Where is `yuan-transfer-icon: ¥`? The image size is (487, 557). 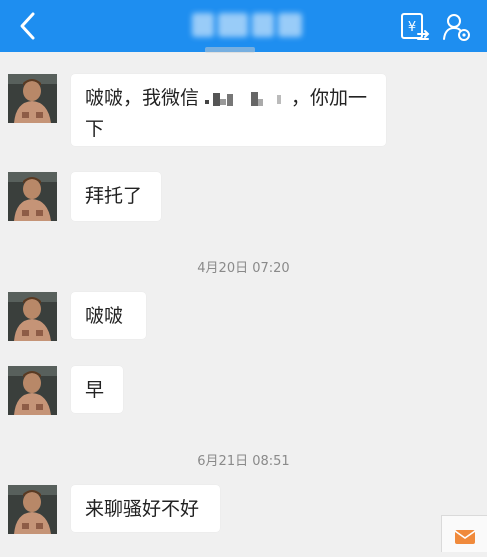
yuan-transfer-icon: ¥ is located at coordinates (415, 26).